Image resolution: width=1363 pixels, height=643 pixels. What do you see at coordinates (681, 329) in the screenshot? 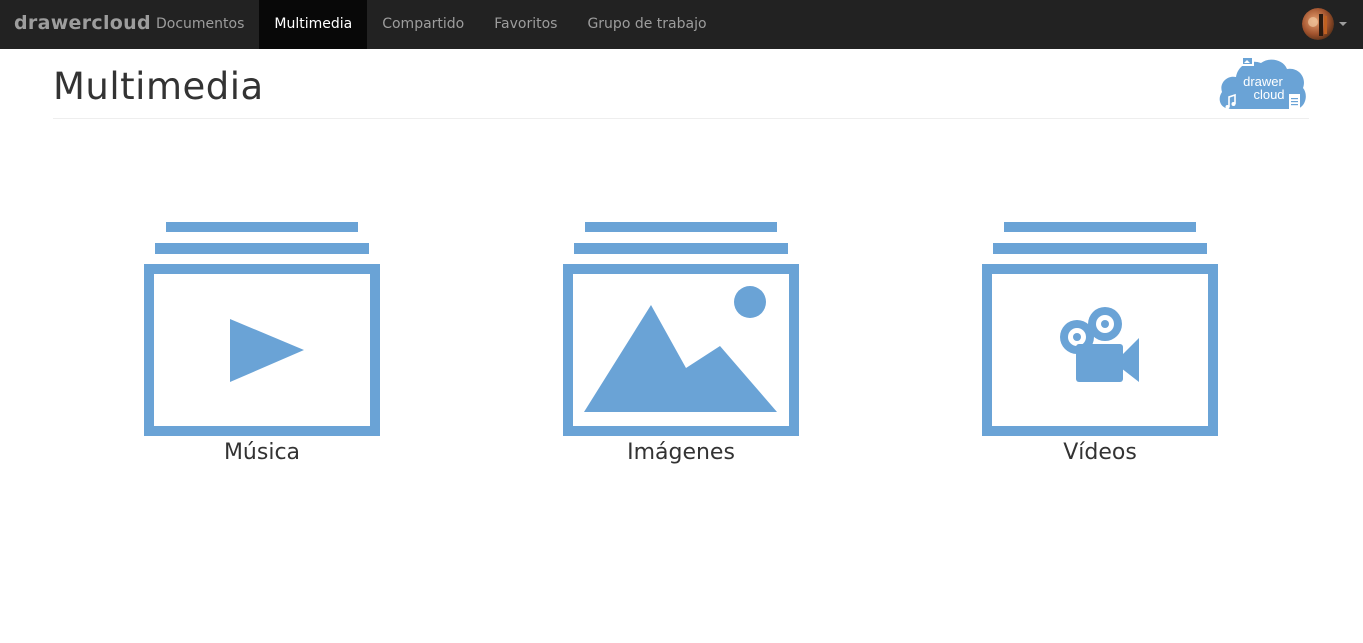
I see `image-icon` at bounding box center [681, 329].